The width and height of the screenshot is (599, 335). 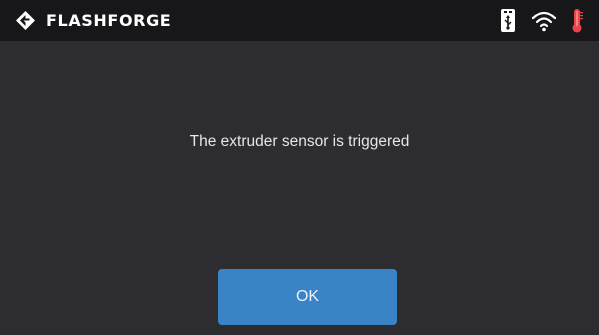 I want to click on wifi-icon, so click(x=544, y=20).